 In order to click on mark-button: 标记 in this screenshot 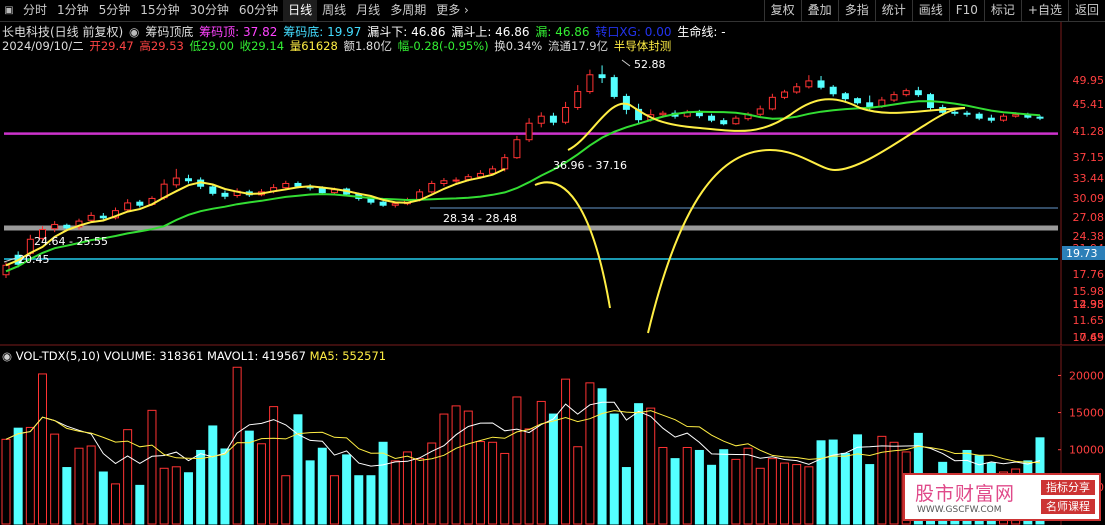, I will do `click(1002, 10)`.